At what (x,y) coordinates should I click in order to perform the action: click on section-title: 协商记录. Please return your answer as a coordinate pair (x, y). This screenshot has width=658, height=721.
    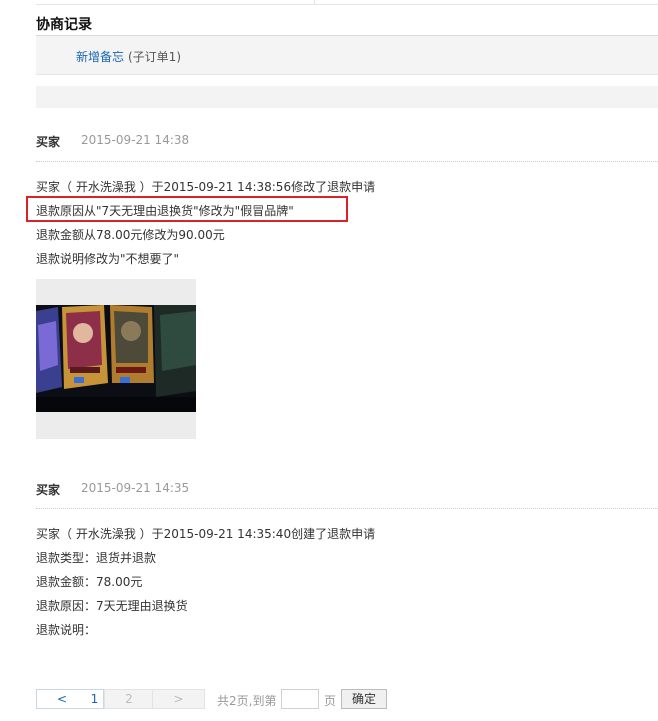
    Looking at the image, I should click on (64, 25).